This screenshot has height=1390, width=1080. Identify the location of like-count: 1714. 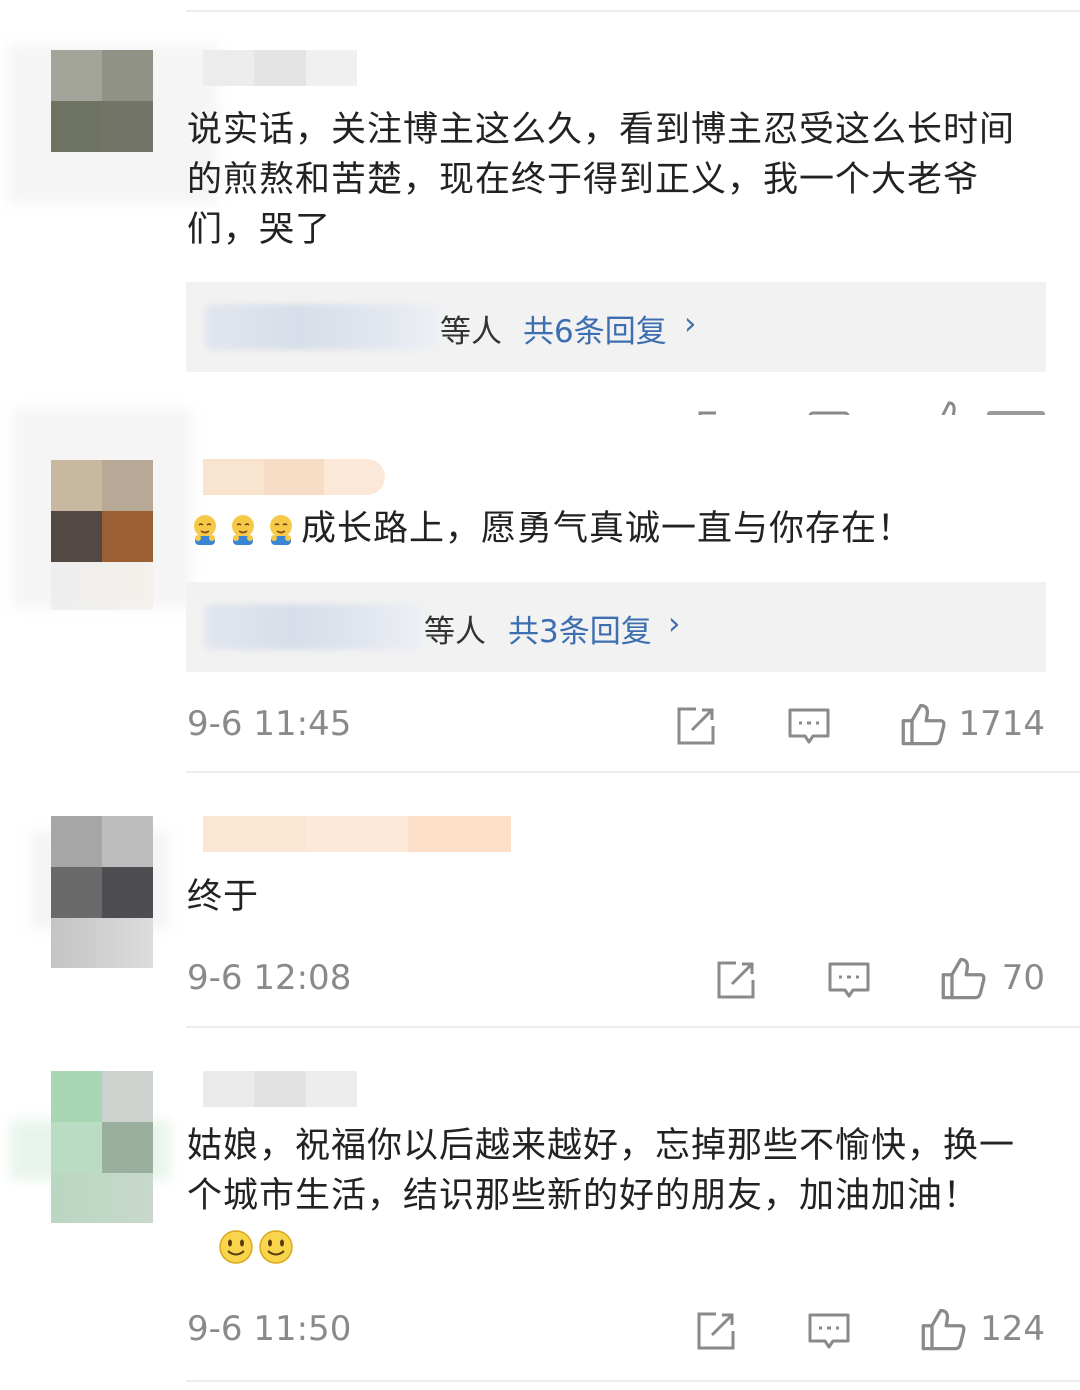
(1001, 724).